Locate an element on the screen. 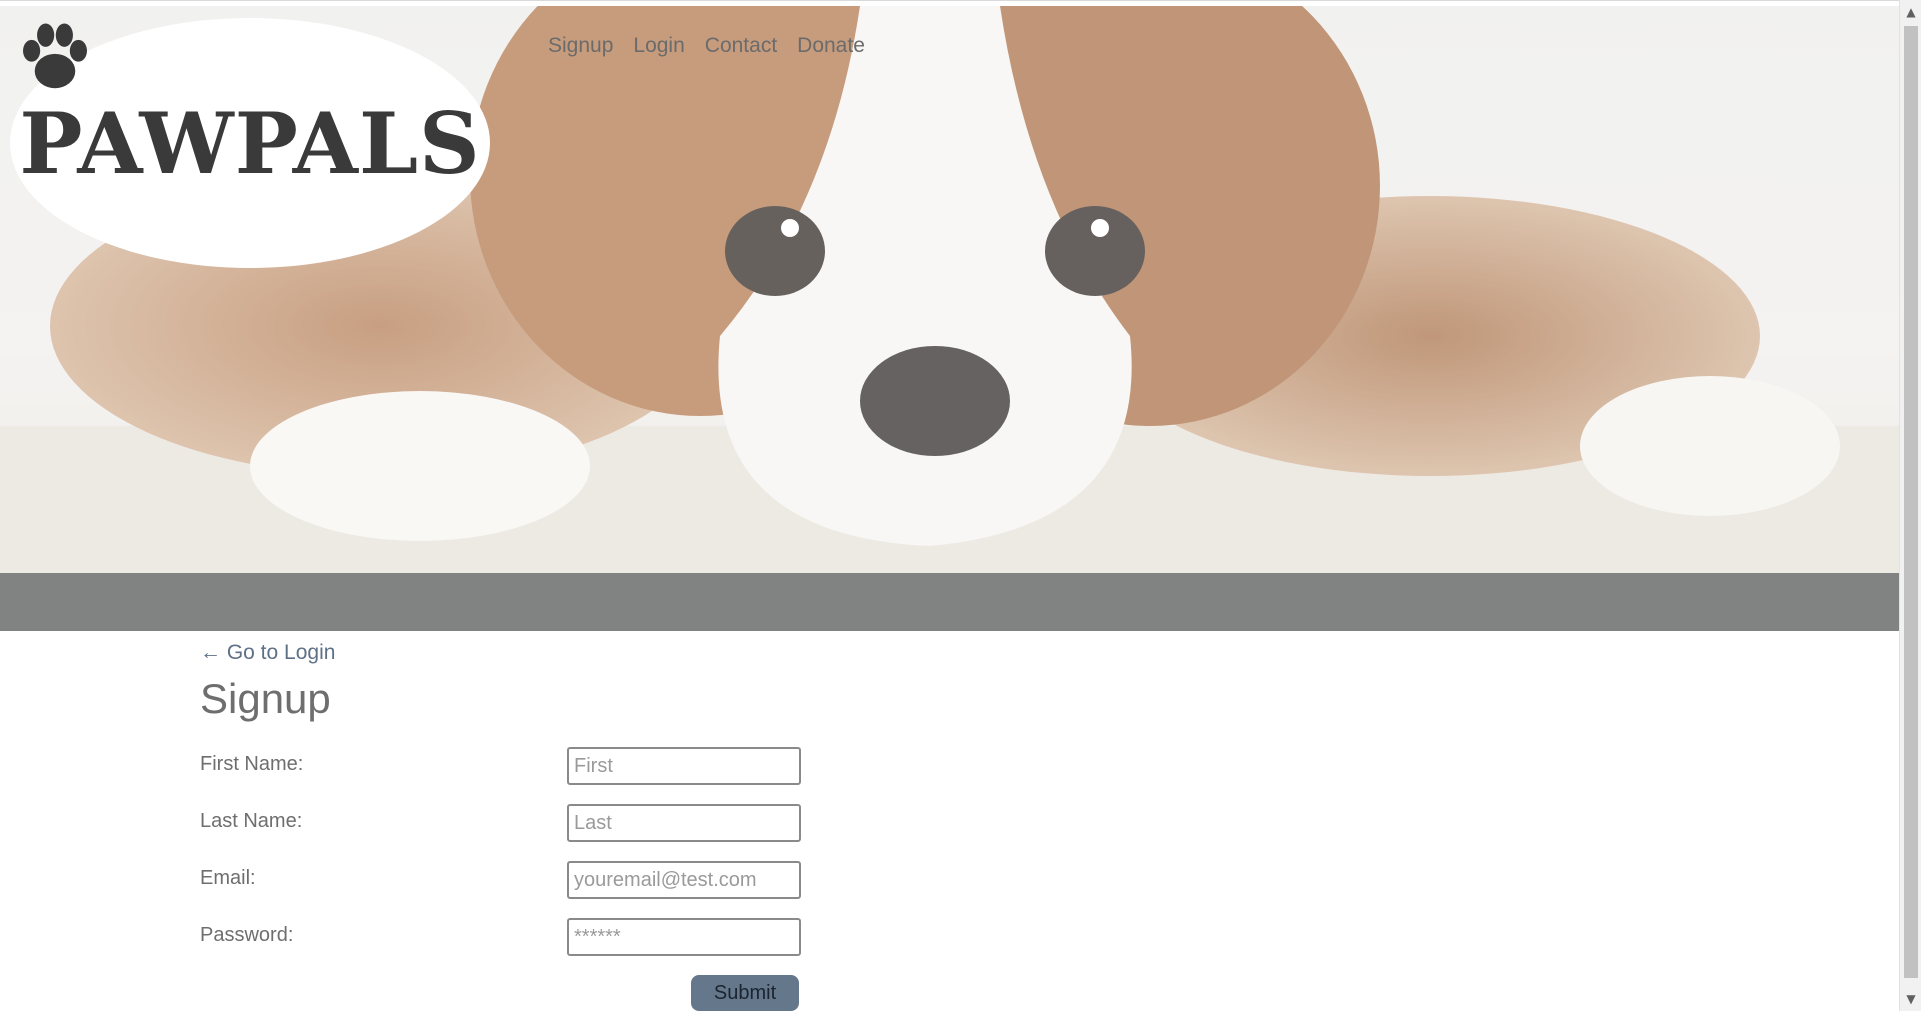 The width and height of the screenshot is (1921, 1011). password-label: Password: is located at coordinates (247, 935).